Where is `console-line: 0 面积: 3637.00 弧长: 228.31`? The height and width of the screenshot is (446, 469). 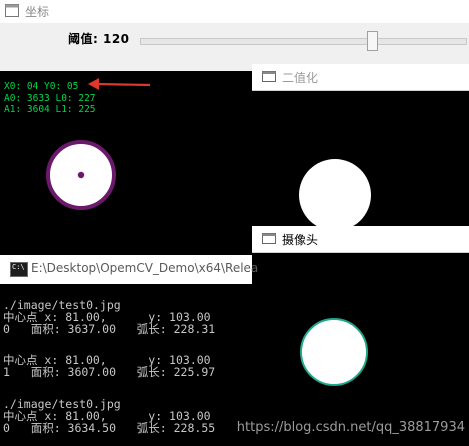
console-line: 0 面积: 3637.00 弧长: 228.31 is located at coordinates (109, 329).